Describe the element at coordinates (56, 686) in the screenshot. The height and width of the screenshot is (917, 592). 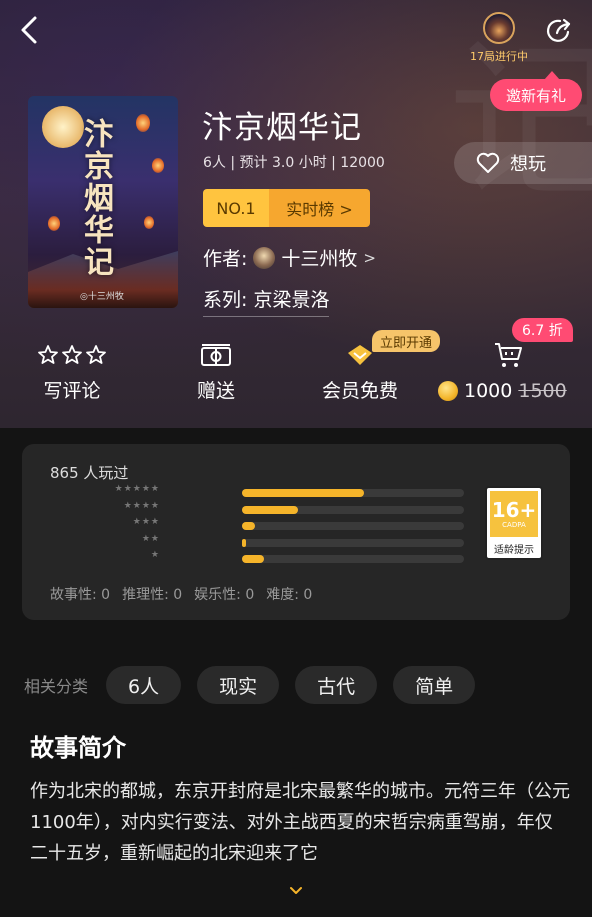
I see `category-label: 相关分类` at that location.